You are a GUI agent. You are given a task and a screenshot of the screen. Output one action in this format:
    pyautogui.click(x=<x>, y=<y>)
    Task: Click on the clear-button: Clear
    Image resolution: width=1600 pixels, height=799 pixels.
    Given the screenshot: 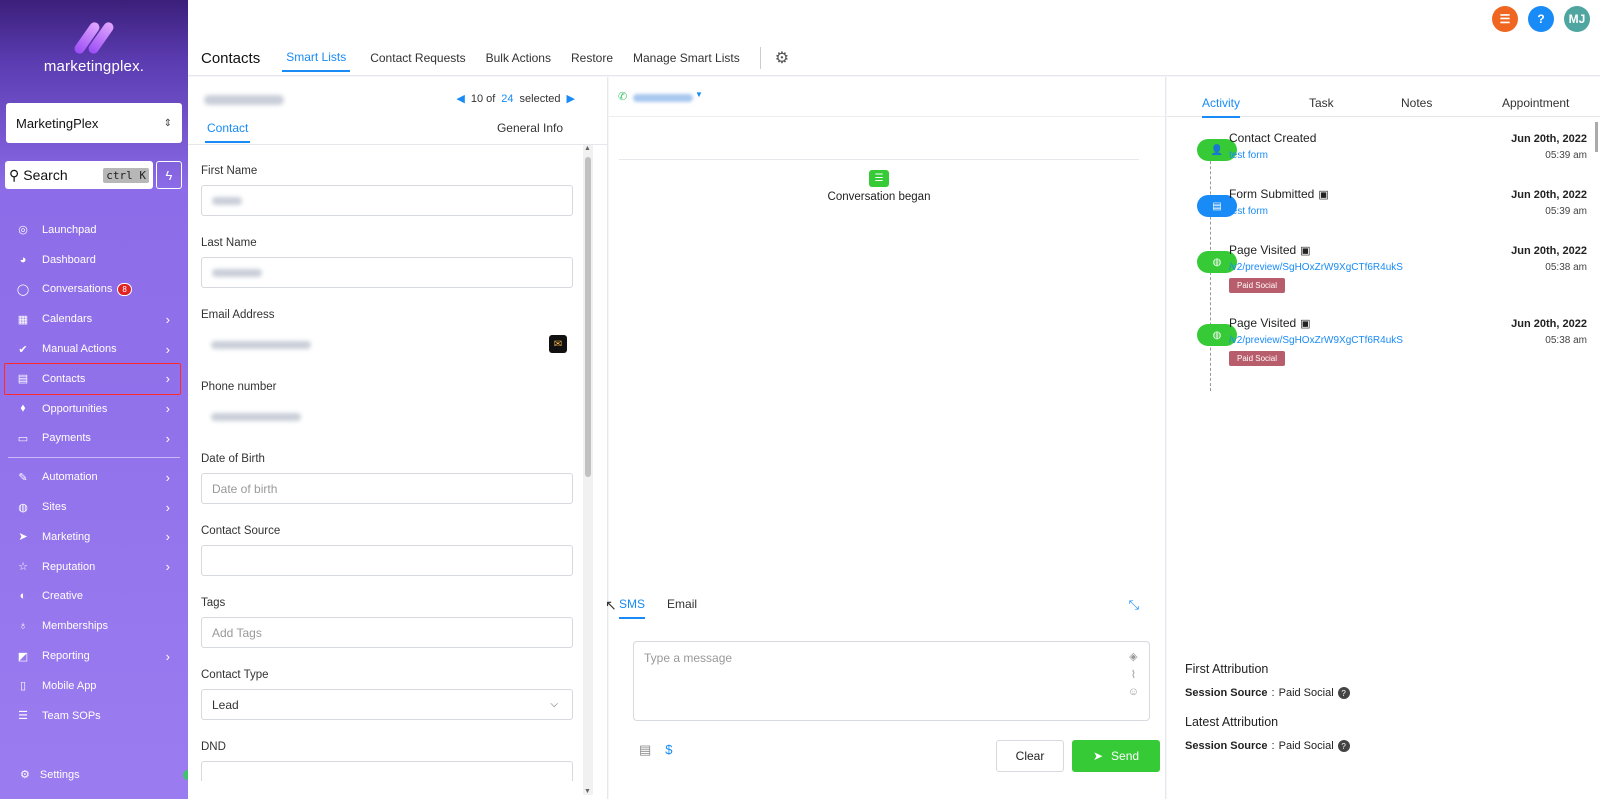 What is the action you would take?
    pyautogui.click(x=1030, y=756)
    